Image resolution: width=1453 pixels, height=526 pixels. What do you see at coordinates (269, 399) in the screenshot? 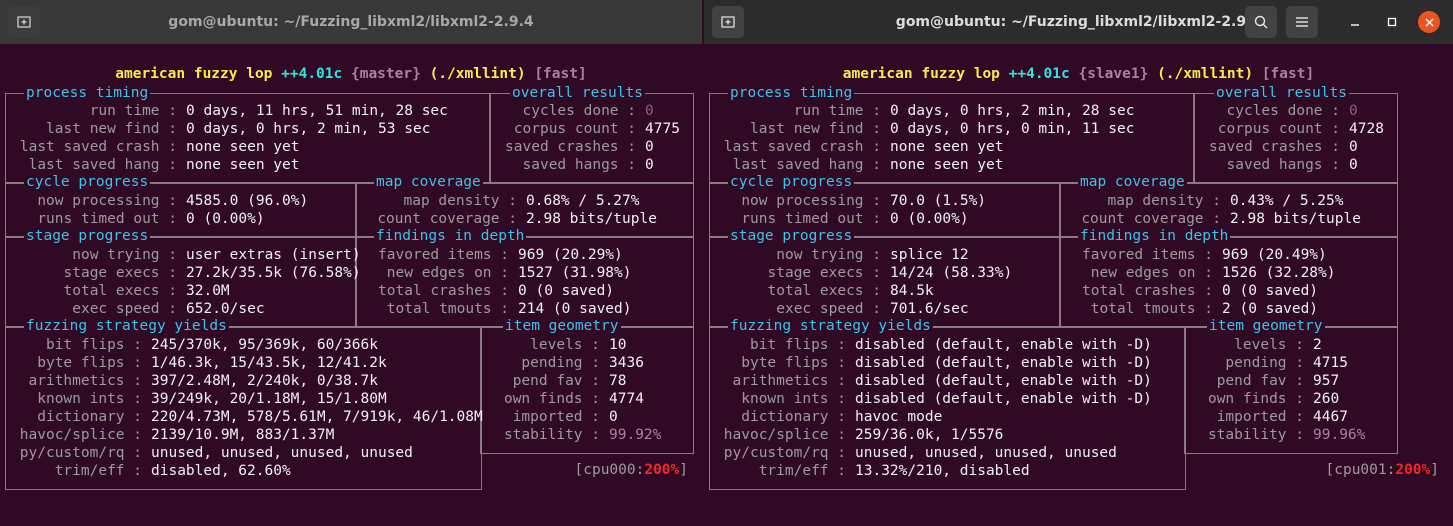
I see `value-known-ints: 39/249k, 20/1.18M, 15/1.80M` at bounding box center [269, 399].